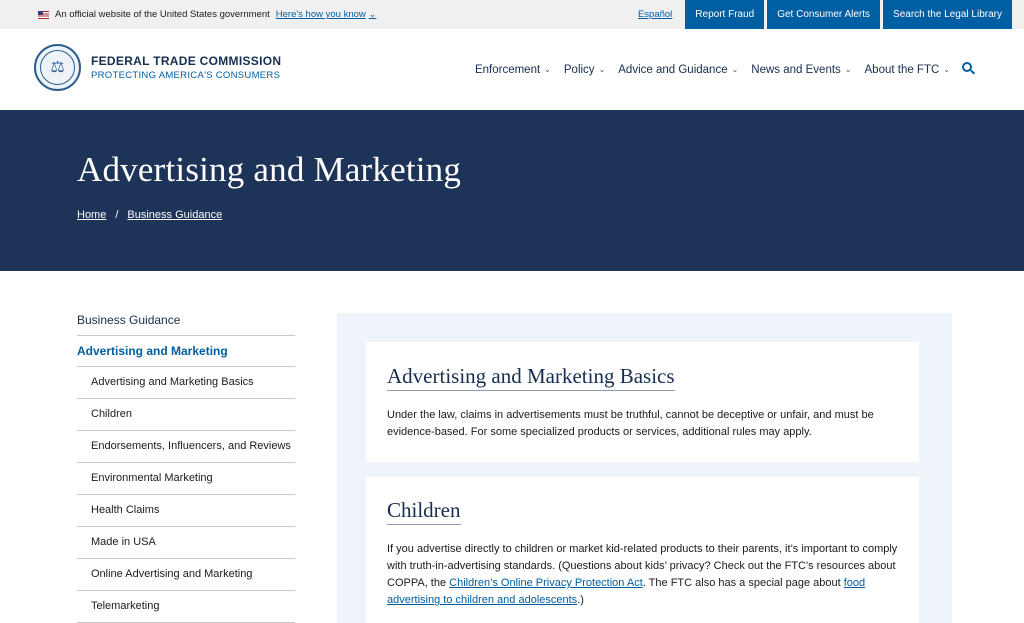 The image size is (1024, 623). I want to click on sidebar-item-basics: Advertising and Marketing Basics, so click(186, 383).